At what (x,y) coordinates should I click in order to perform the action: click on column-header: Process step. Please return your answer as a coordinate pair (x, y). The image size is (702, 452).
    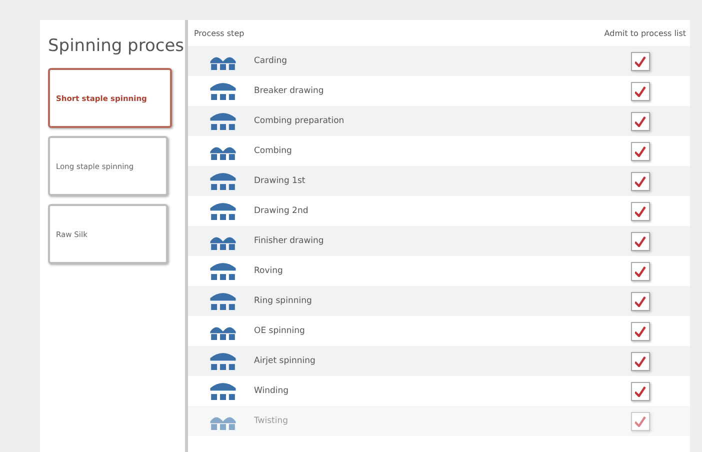
    Looking at the image, I should click on (220, 33).